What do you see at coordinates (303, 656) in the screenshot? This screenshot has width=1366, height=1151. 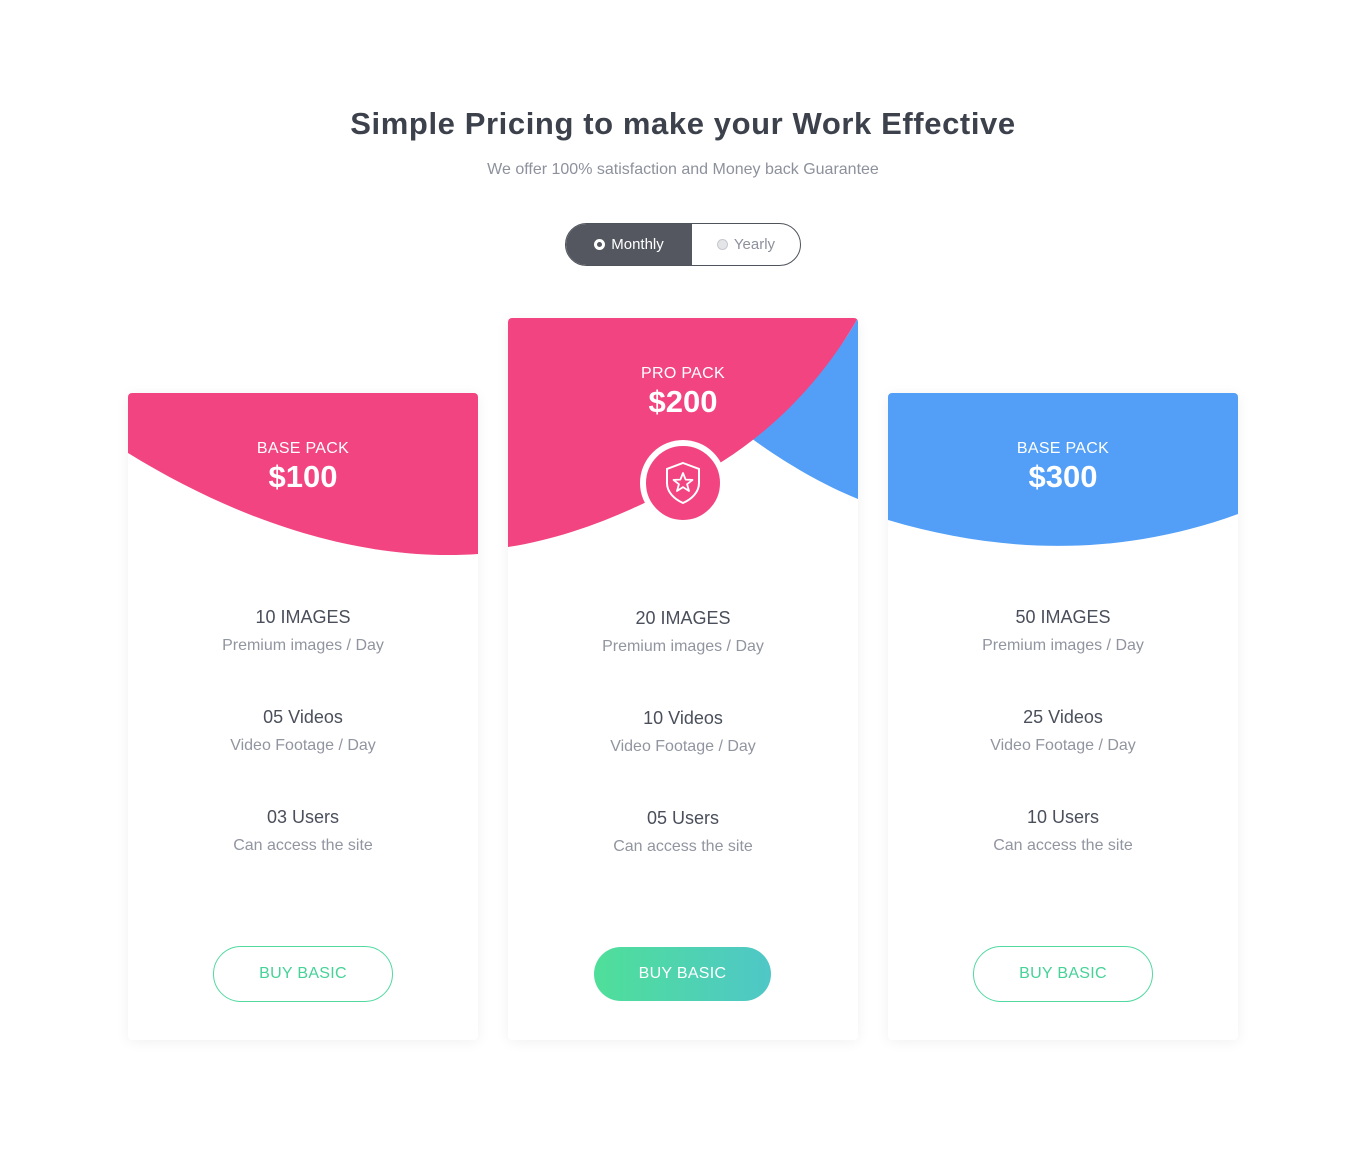 I see `feature-item: 10 IMAGES Premium images / Day` at bounding box center [303, 656].